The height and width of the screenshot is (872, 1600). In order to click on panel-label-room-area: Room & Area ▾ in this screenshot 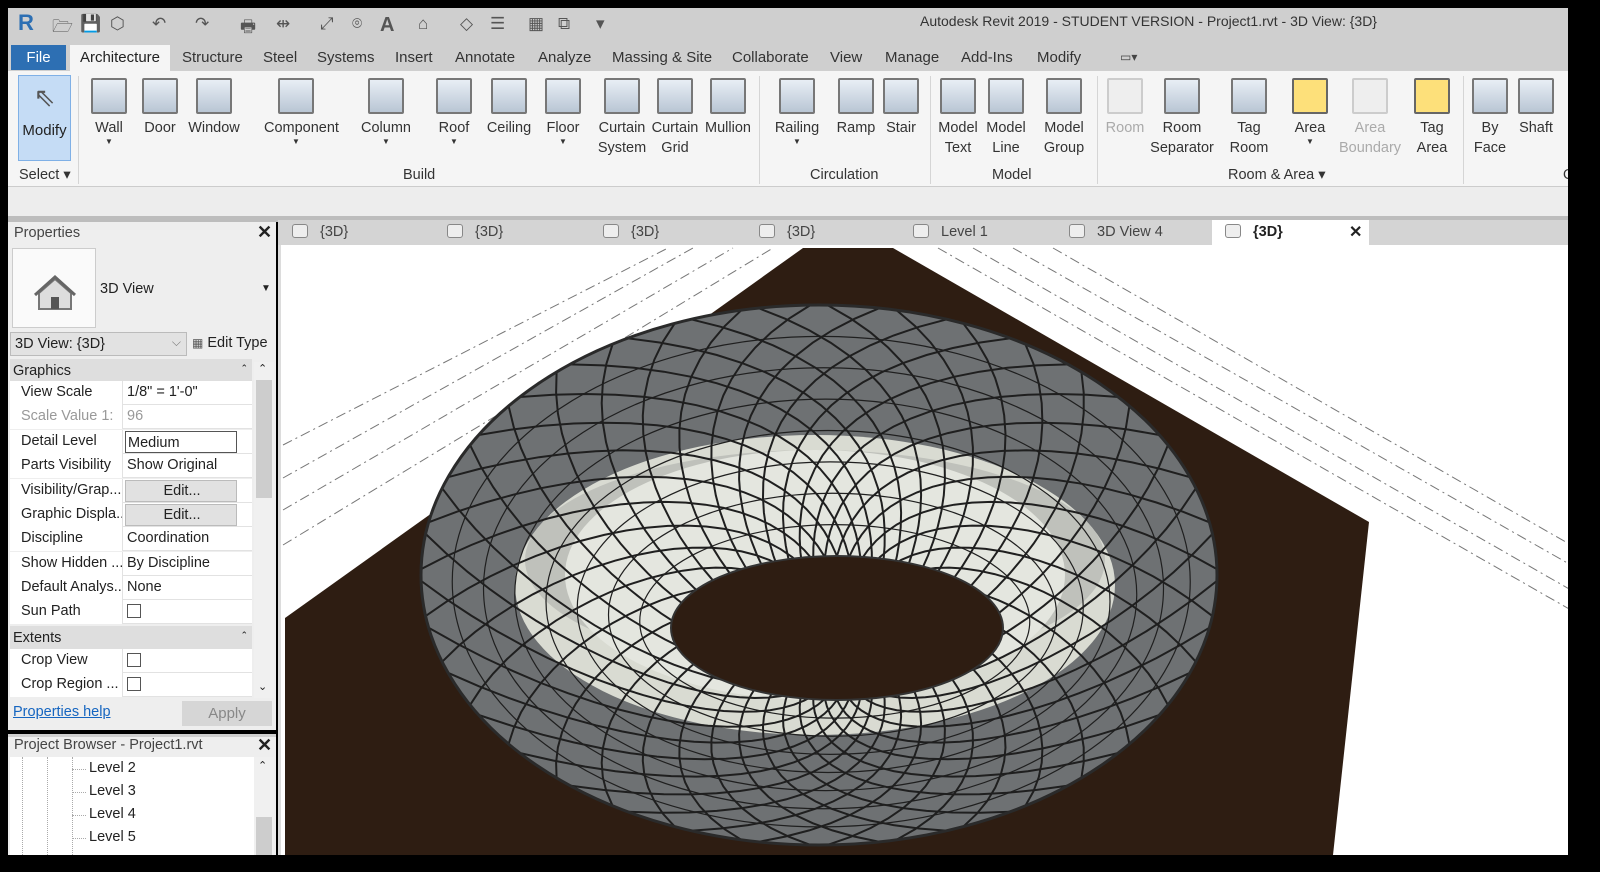, I will do `click(1277, 175)`.